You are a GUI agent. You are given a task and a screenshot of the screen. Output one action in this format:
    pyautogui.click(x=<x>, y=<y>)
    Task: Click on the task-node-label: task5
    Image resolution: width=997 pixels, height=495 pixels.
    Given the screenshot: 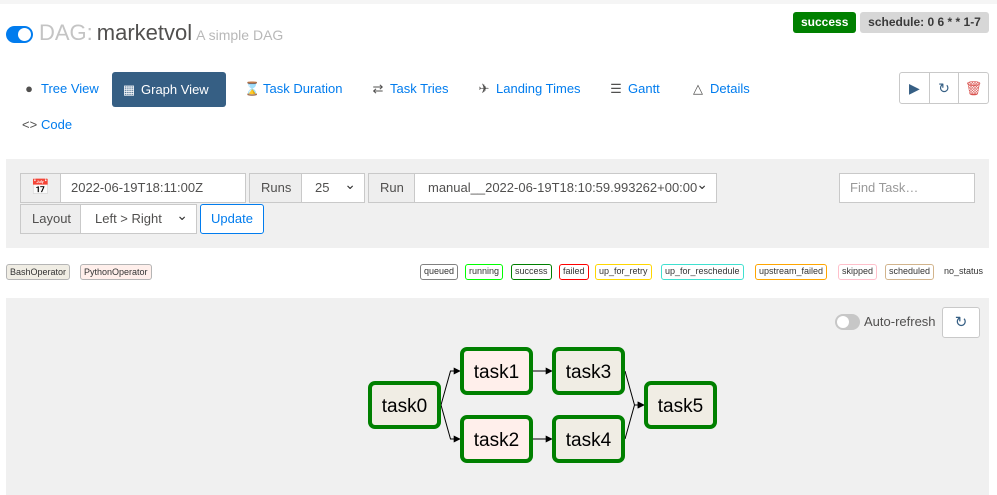 What is the action you would take?
    pyautogui.click(x=680, y=406)
    